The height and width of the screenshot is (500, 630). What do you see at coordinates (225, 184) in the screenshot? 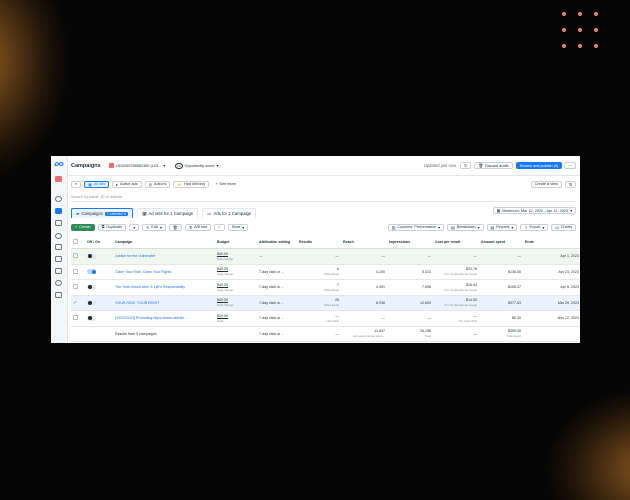
I see `see-more-filter: + See more` at bounding box center [225, 184].